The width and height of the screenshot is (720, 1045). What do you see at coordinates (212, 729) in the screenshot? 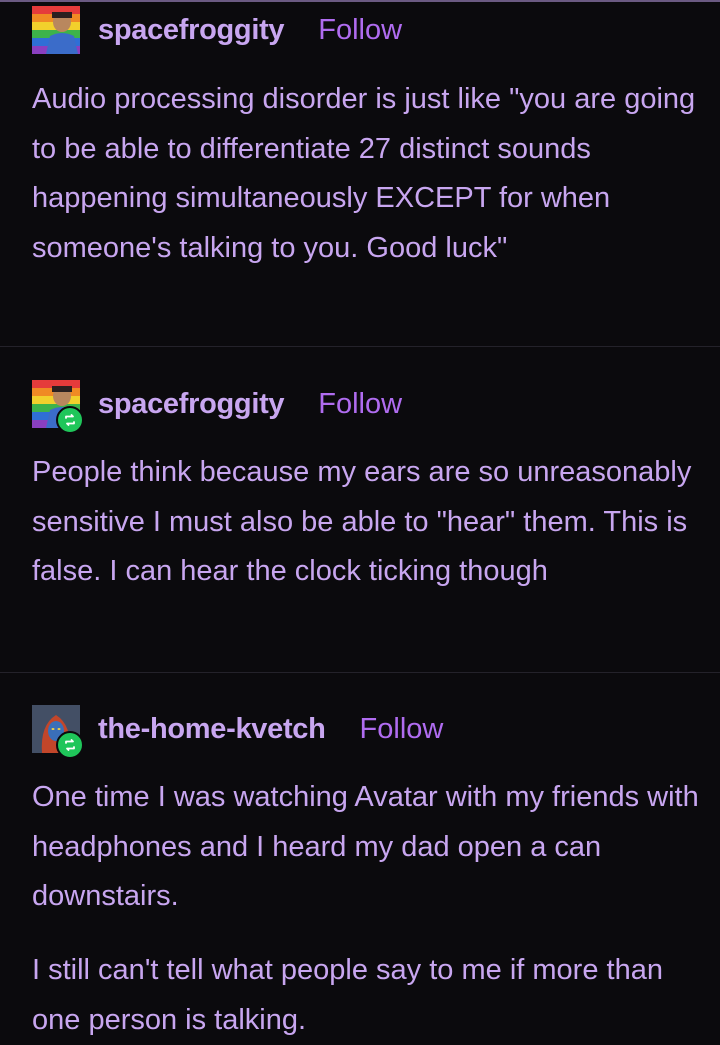
I see `username: the-home-kvetch` at bounding box center [212, 729].